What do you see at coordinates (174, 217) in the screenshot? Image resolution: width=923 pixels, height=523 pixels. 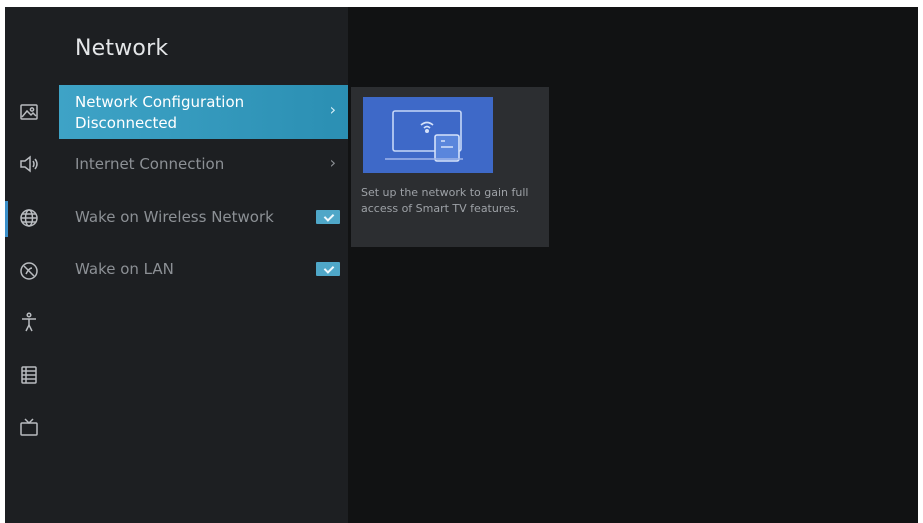 I see `menu-item-label: Wake on Wireless Network` at bounding box center [174, 217].